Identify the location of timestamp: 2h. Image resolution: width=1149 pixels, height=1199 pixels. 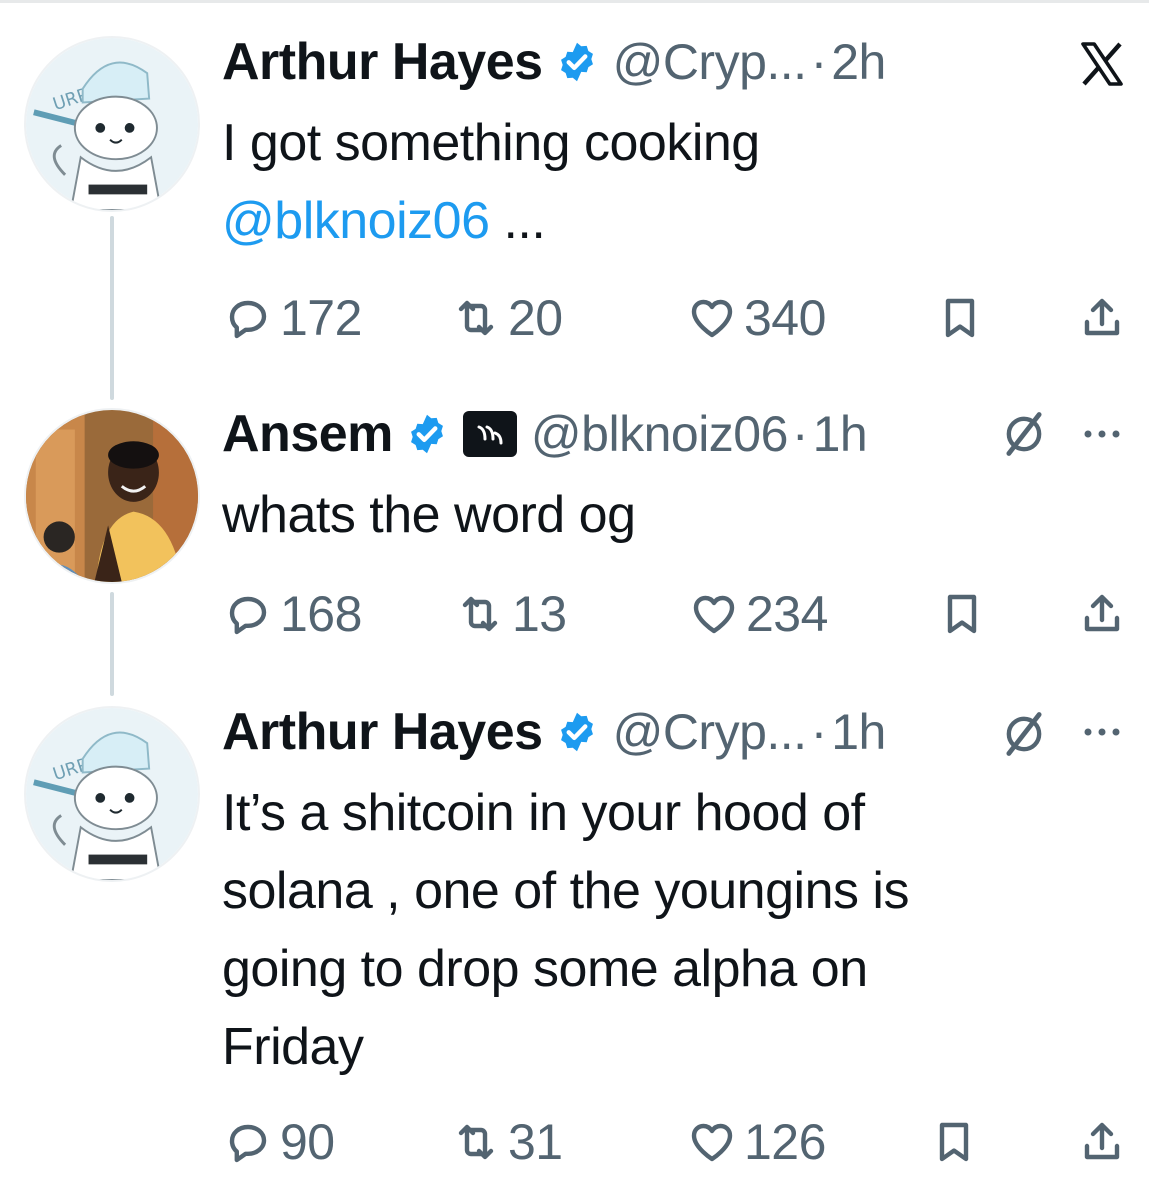
(858, 62).